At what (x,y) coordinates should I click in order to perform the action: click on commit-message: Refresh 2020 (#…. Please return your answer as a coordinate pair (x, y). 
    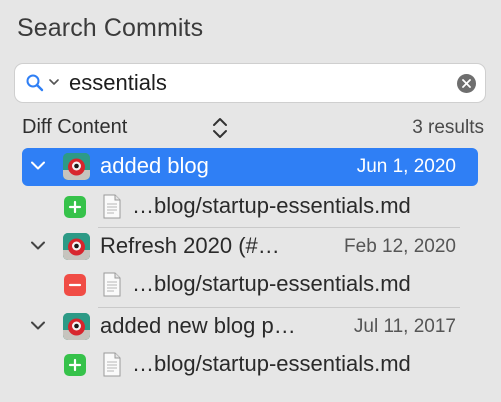
    Looking at the image, I should click on (190, 245).